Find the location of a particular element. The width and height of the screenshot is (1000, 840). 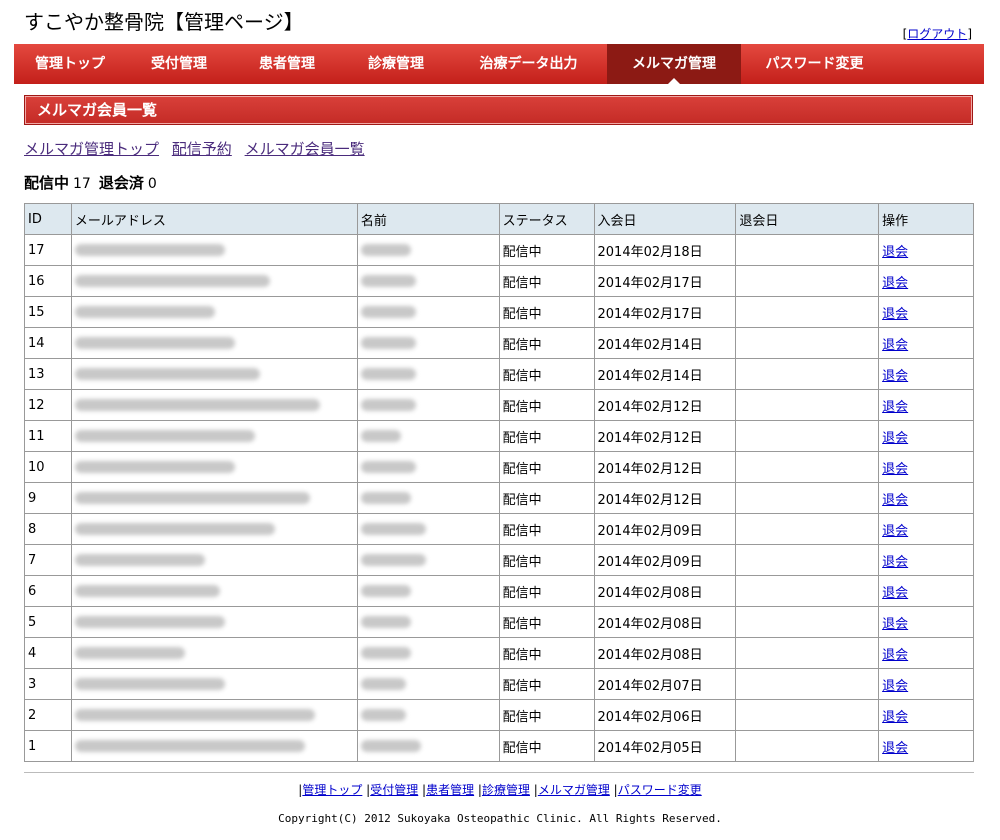

sub-link-member-list: メルマガ会員一覧 is located at coordinates (305, 149).